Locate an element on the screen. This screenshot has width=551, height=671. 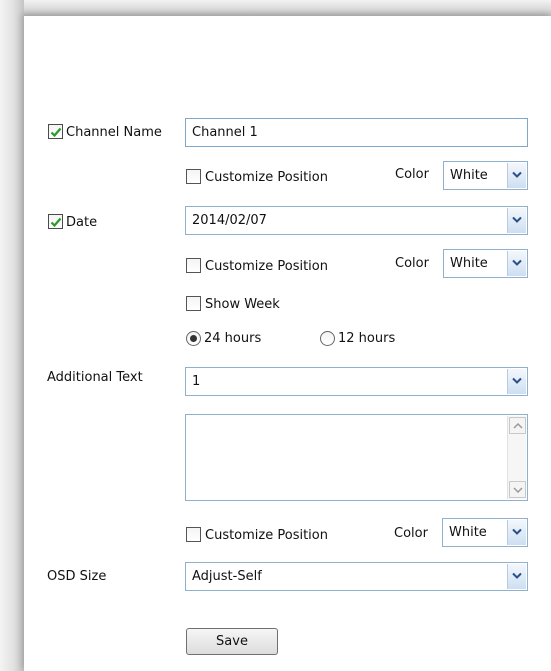
additional-color-select: White is located at coordinates (485, 532).